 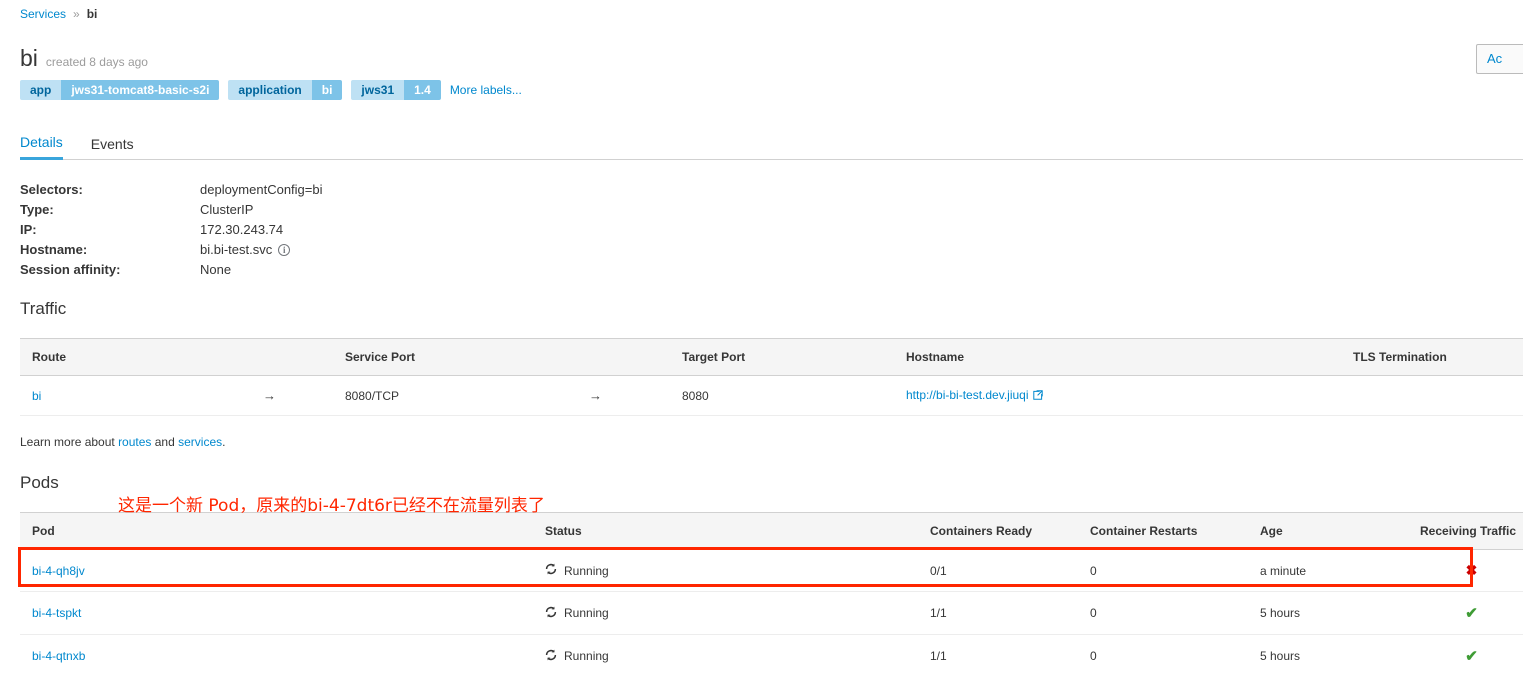 I want to click on external-link-icon, so click(x=1037, y=396).